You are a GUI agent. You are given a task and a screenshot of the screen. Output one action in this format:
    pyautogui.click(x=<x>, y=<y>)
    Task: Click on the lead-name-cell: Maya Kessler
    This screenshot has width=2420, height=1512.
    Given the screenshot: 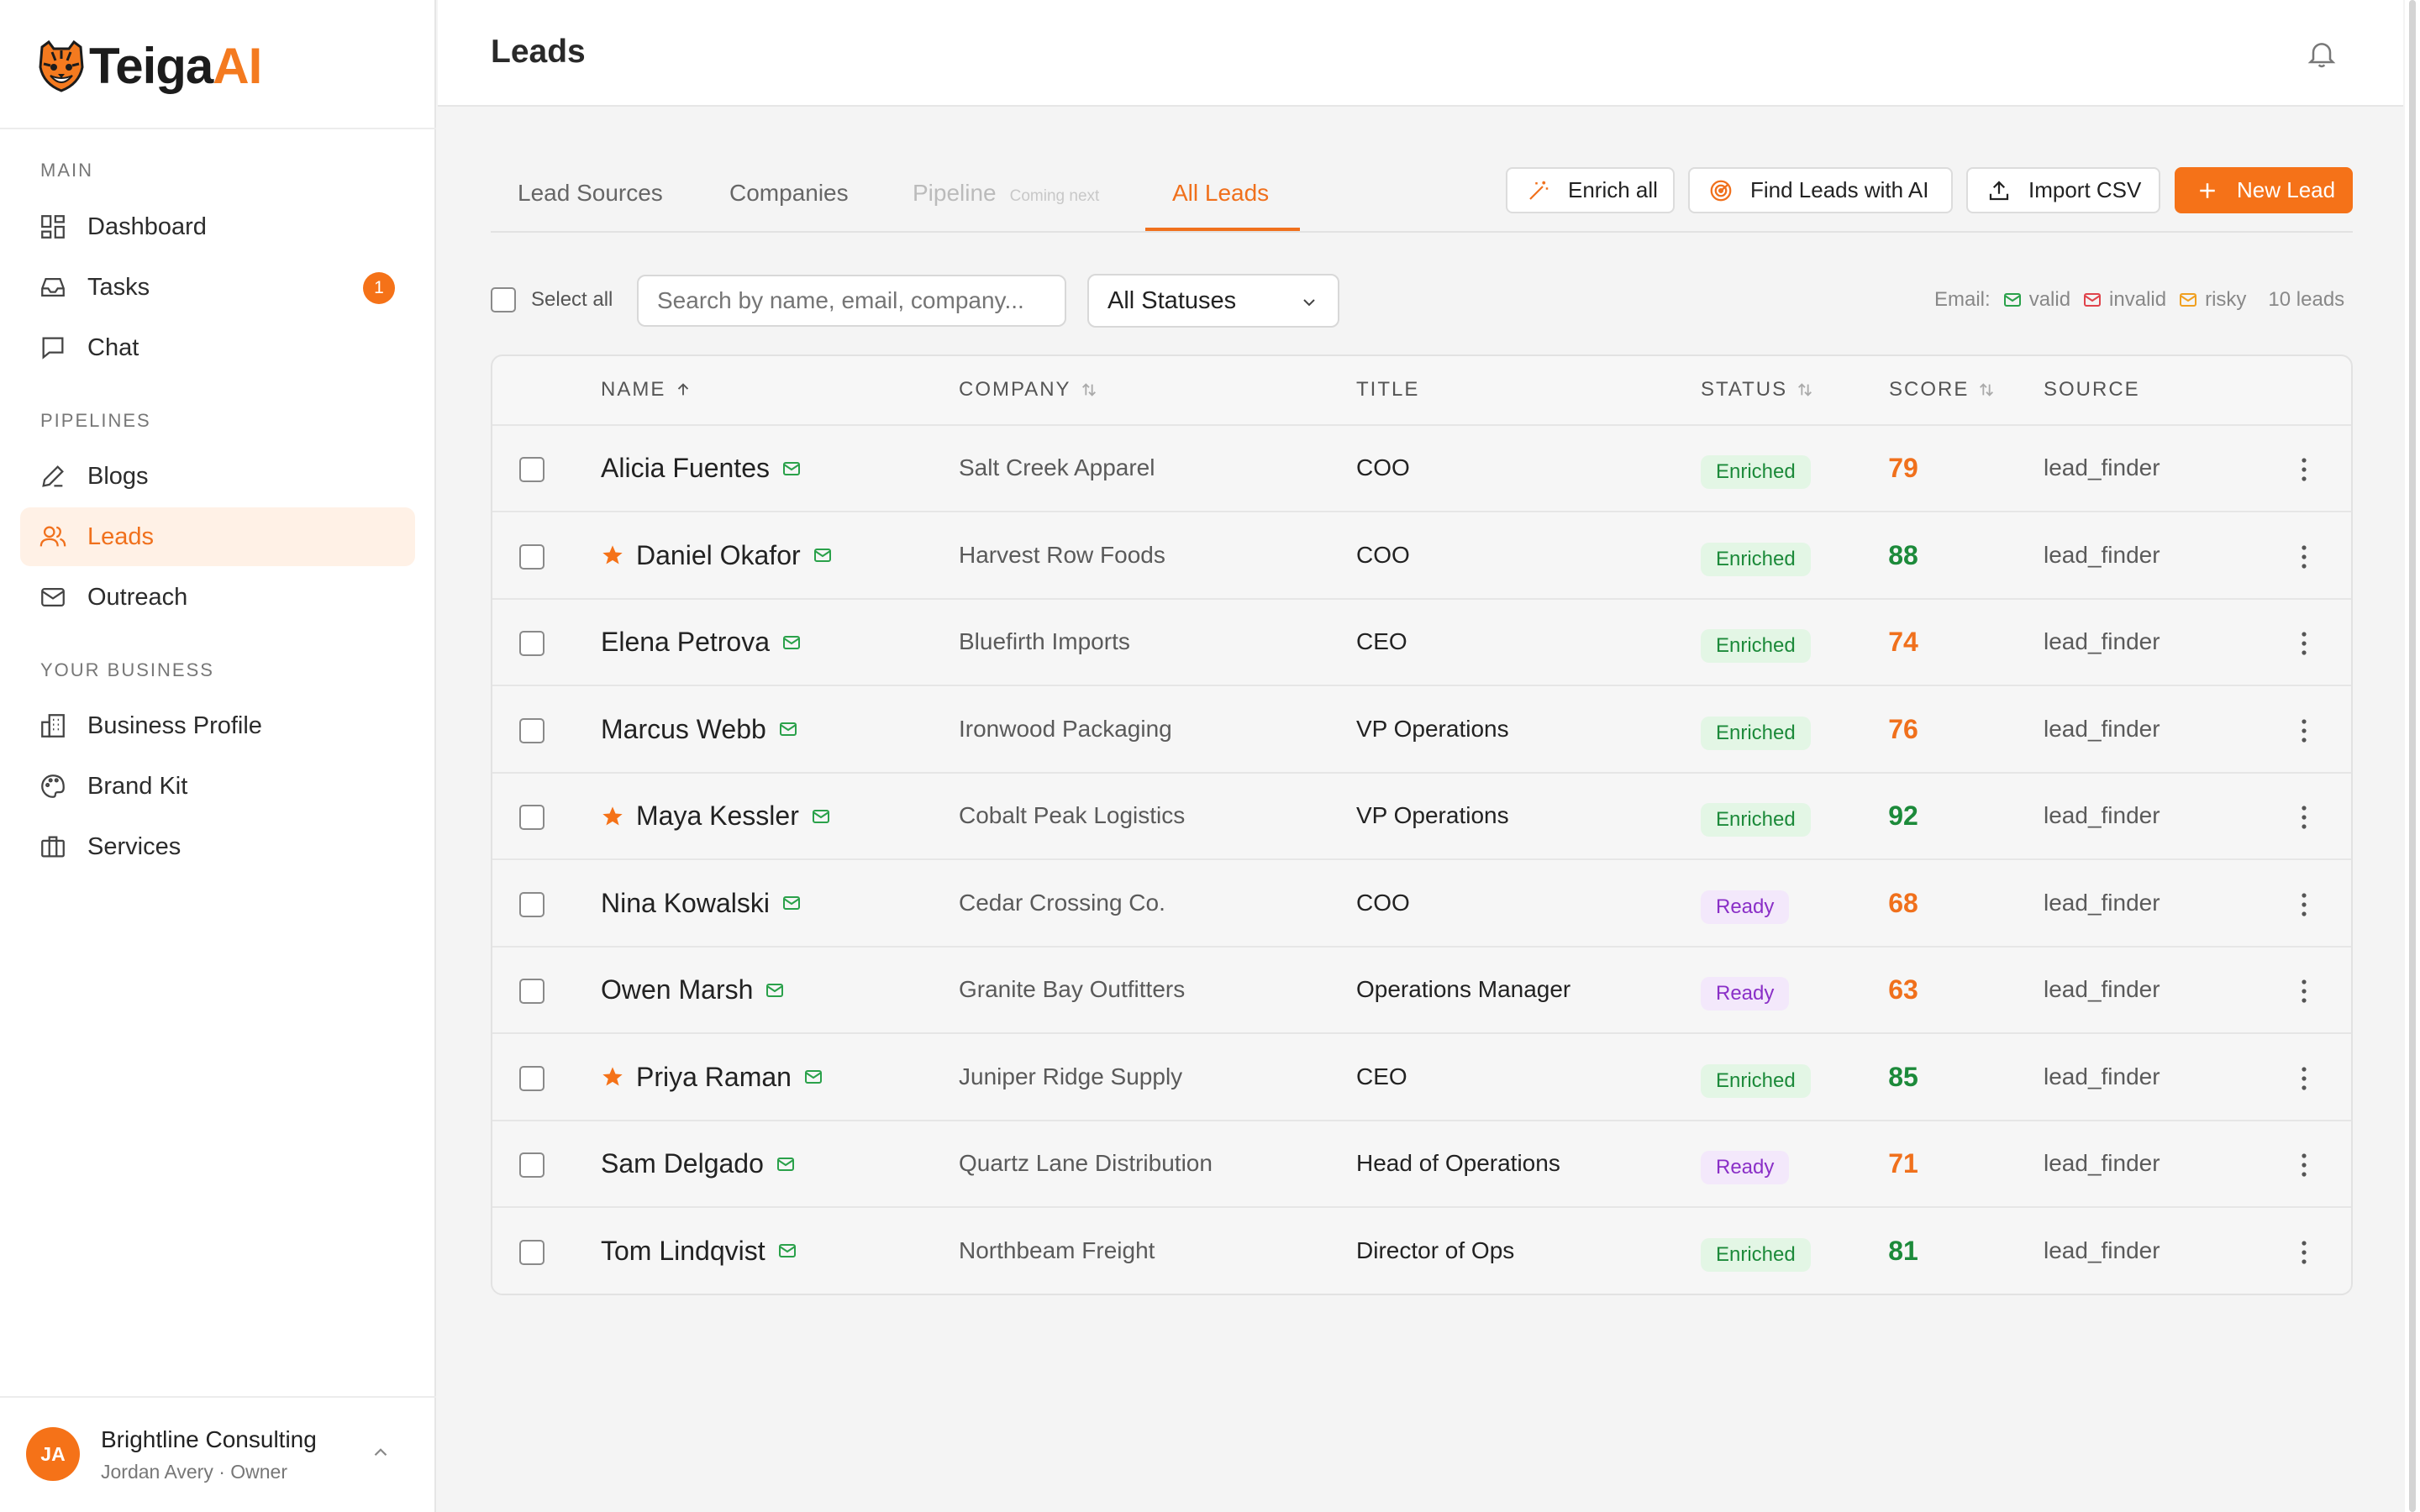 What is the action you would take?
    pyautogui.click(x=716, y=816)
    